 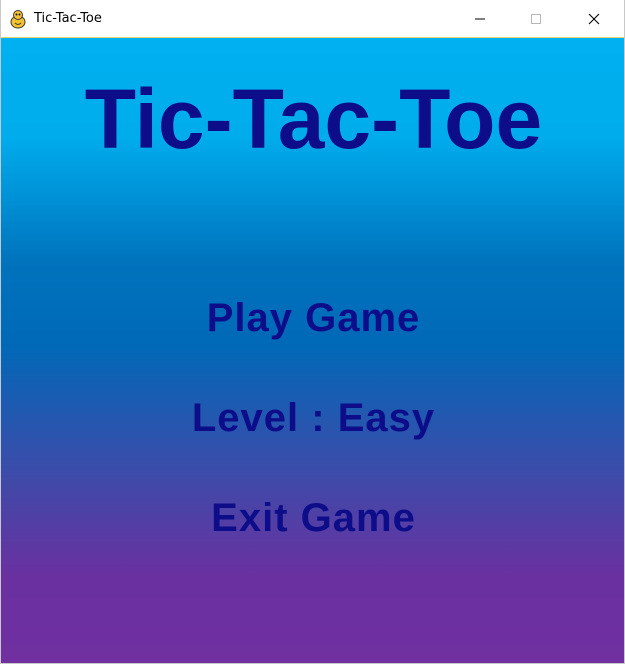 I want to click on maximize-button, so click(x=536, y=19).